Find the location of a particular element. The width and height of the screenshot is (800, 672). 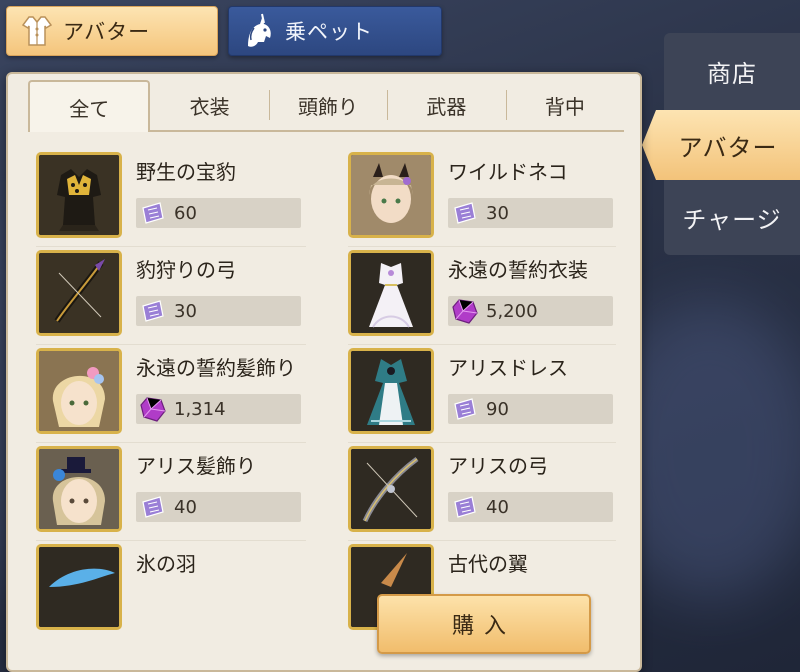

price-tag: 5,200 is located at coordinates (530, 311).